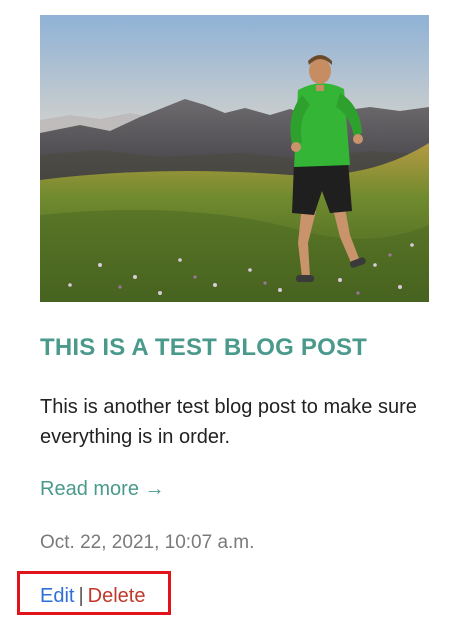 The width and height of the screenshot is (450, 630). What do you see at coordinates (203, 348) in the screenshot?
I see `post-title: THIS IS A TEST BLOG POST` at bounding box center [203, 348].